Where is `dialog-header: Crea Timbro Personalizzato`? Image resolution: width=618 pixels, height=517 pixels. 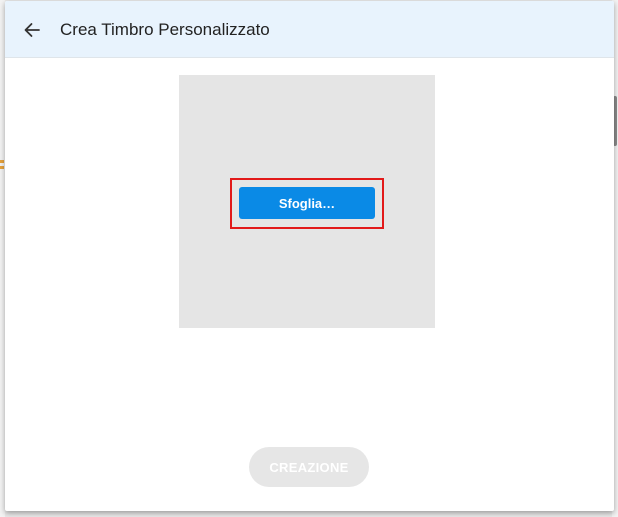 dialog-header: Crea Timbro Personalizzato is located at coordinates (309, 29).